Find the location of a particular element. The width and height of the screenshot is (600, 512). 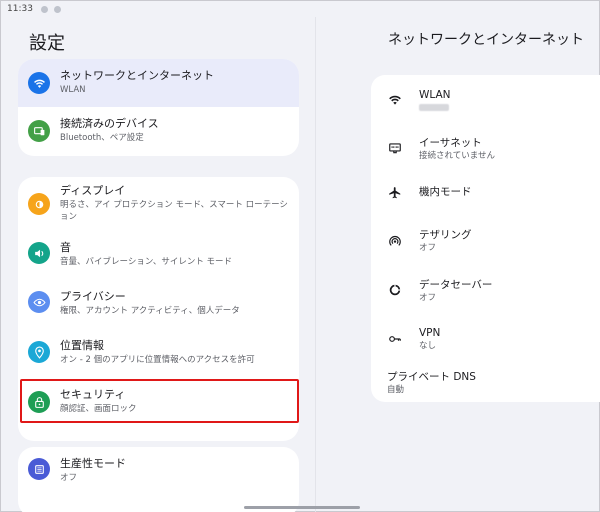

detail-title: ネットワークとインターネット is located at coordinates (486, 40).